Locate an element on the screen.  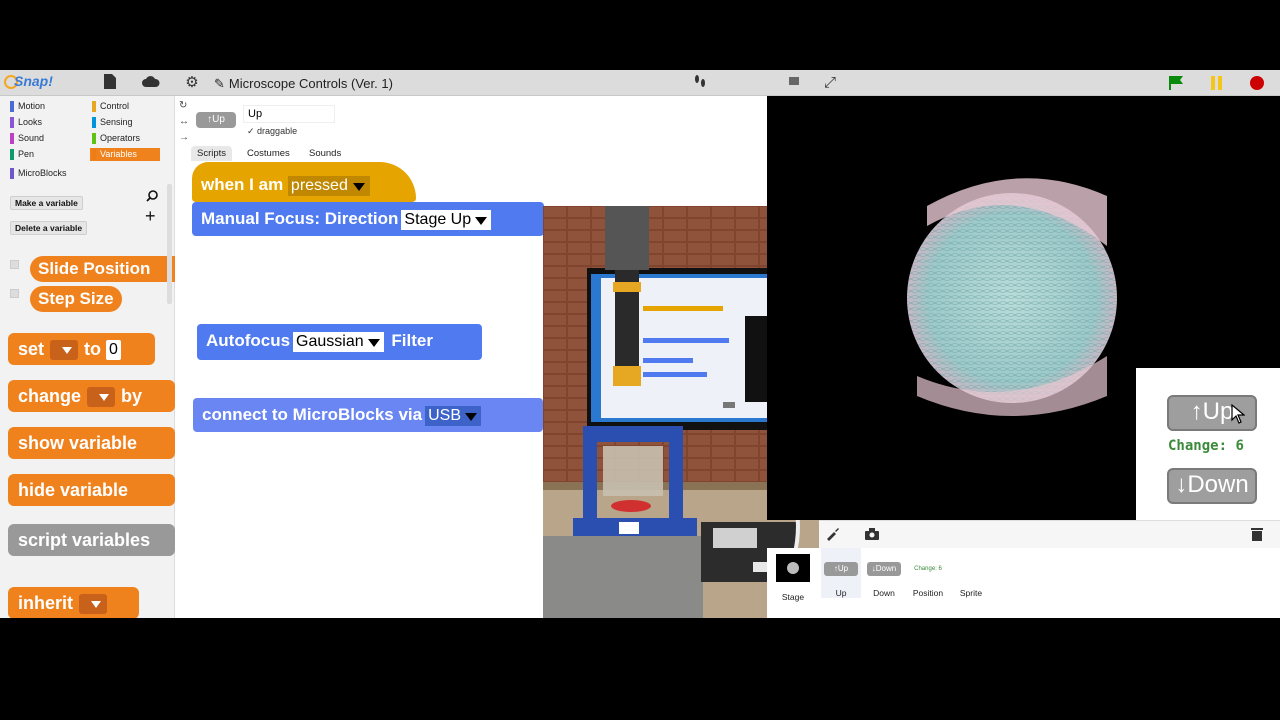
filter-dropdown: Gaussian is located at coordinates (338, 341).